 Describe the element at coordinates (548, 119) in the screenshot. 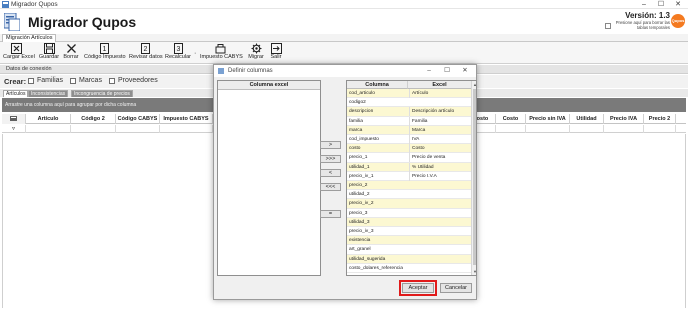

I see `grid-col-precio-sin-iva: Precio sin IVA` at that location.